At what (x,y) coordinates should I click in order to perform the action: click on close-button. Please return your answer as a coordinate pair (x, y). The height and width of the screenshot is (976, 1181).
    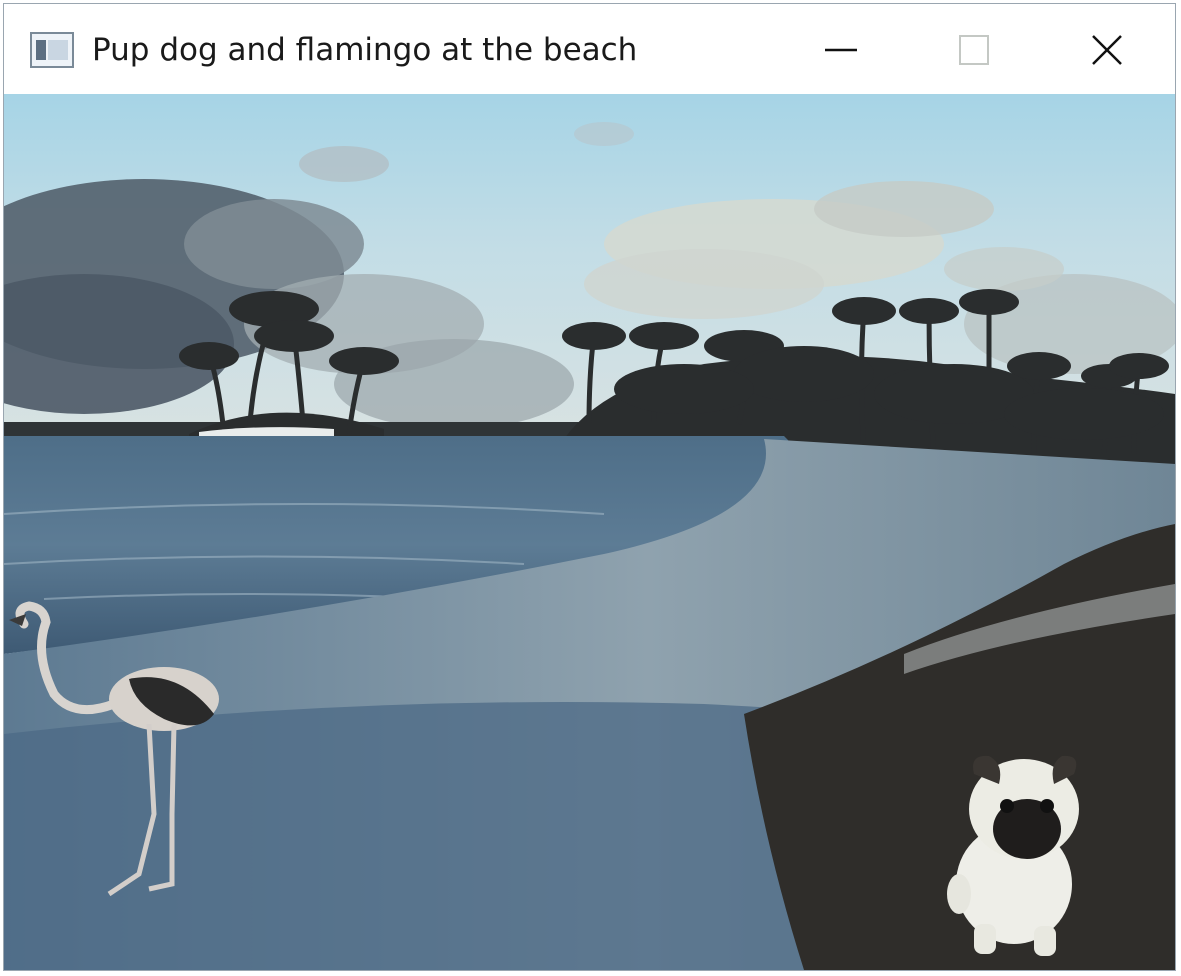
    Looking at the image, I should click on (1107, 50).